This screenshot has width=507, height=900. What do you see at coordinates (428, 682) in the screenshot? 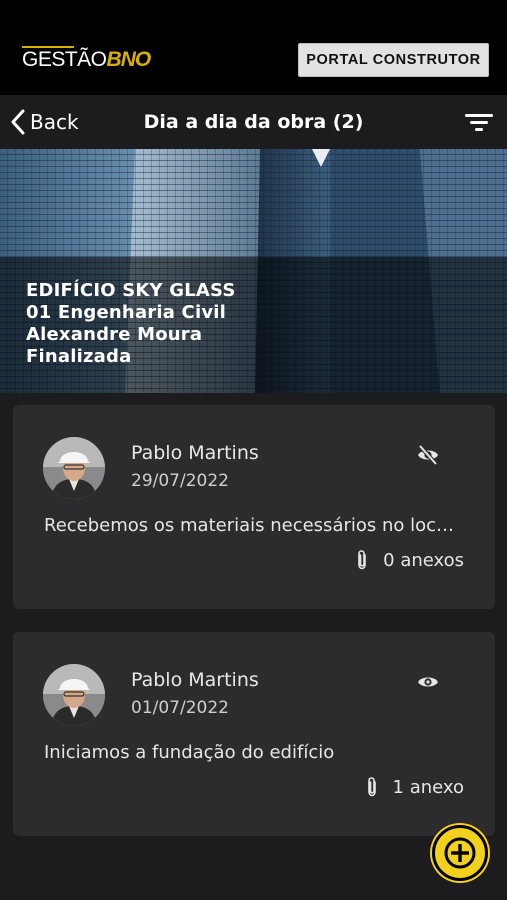
I see `eye-icon` at bounding box center [428, 682].